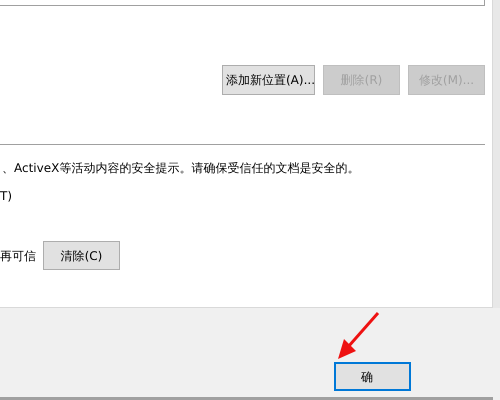 The image size is (500, 400). I want to click on warning-text: 、ActiveX等活动内容的安全提示。请确保受信任的文档是安全的。, so click(181, 168).